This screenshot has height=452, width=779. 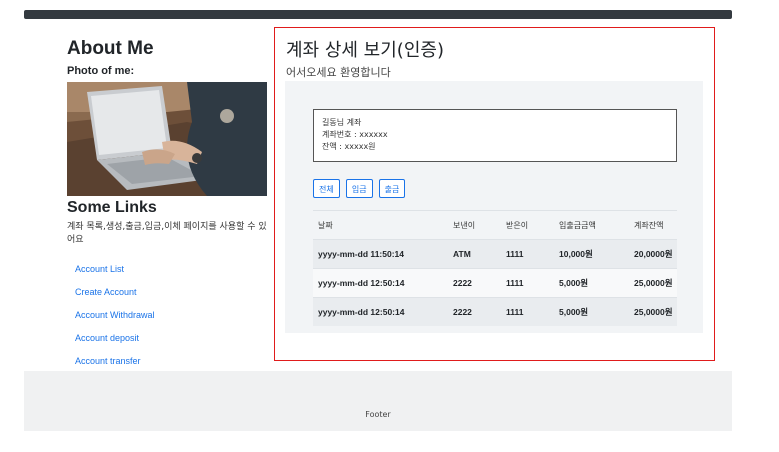 What do you see at coordinates (365, 50) in the screenshot?
I see `page-title: 계좌 상세 보기(인증)` at bounding box center [365, 50].